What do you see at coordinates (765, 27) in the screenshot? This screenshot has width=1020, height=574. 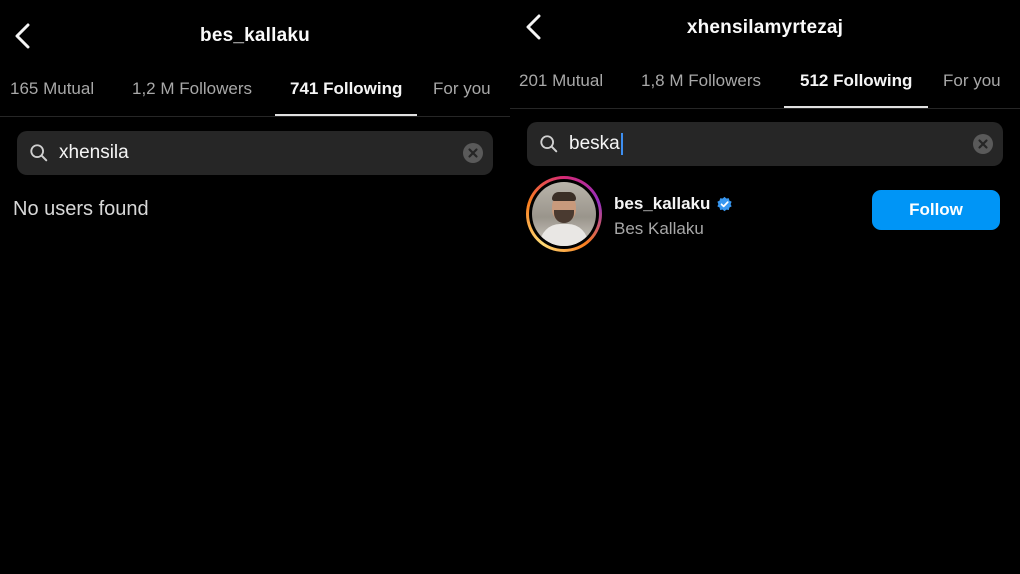 I see `profile-title: xhensilamyrtezaj` at bounding box center [765, 27].